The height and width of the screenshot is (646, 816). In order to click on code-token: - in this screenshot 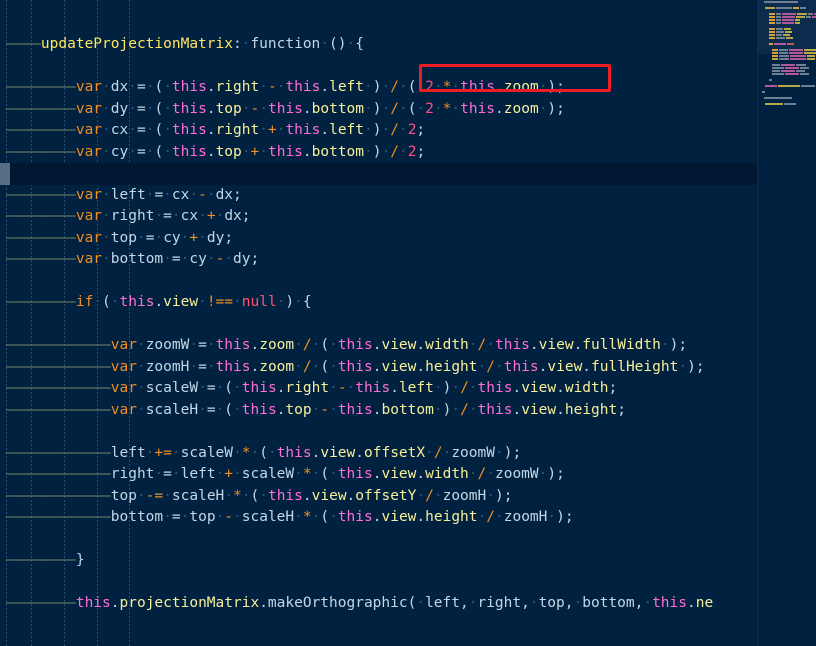, I will do `click(342, 388)`.